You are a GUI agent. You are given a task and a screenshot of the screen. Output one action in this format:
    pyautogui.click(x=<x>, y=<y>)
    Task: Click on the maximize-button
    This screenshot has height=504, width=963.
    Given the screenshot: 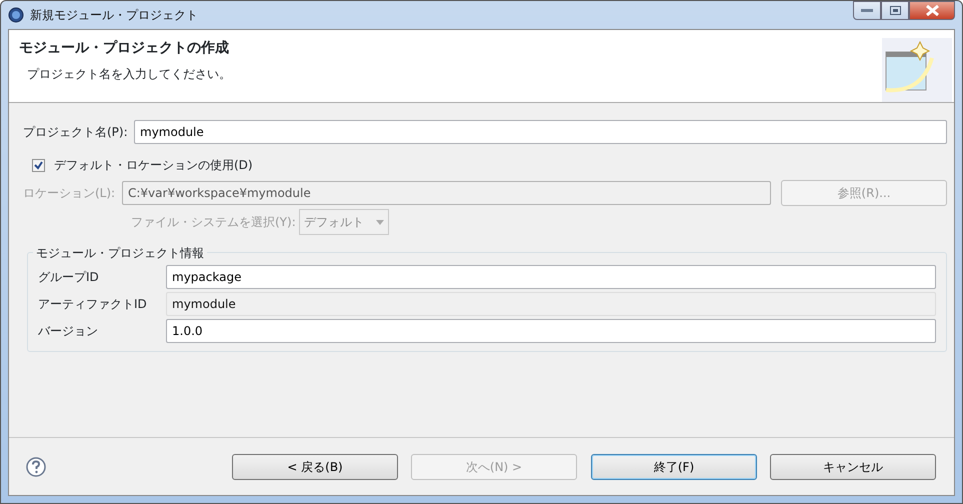 What is the action you would take?
    pyautogui.click(x=895, y=10)
    